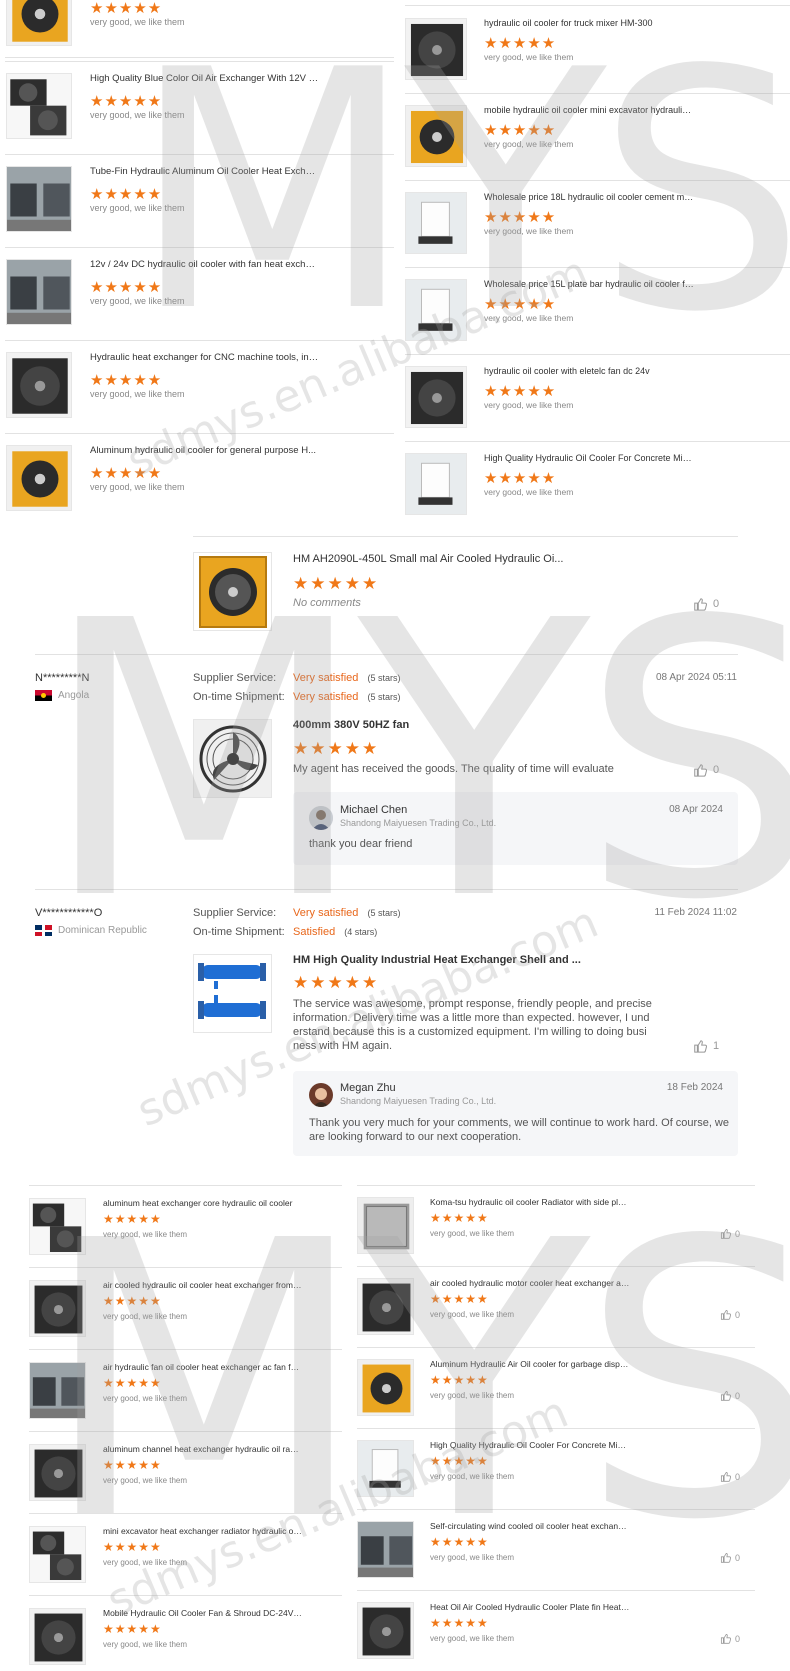 Image resolution: width=790 pixels, height=1671 pixels. I want to click on product-title: 400mm 380V 50HZ fan, so click(351, 725).